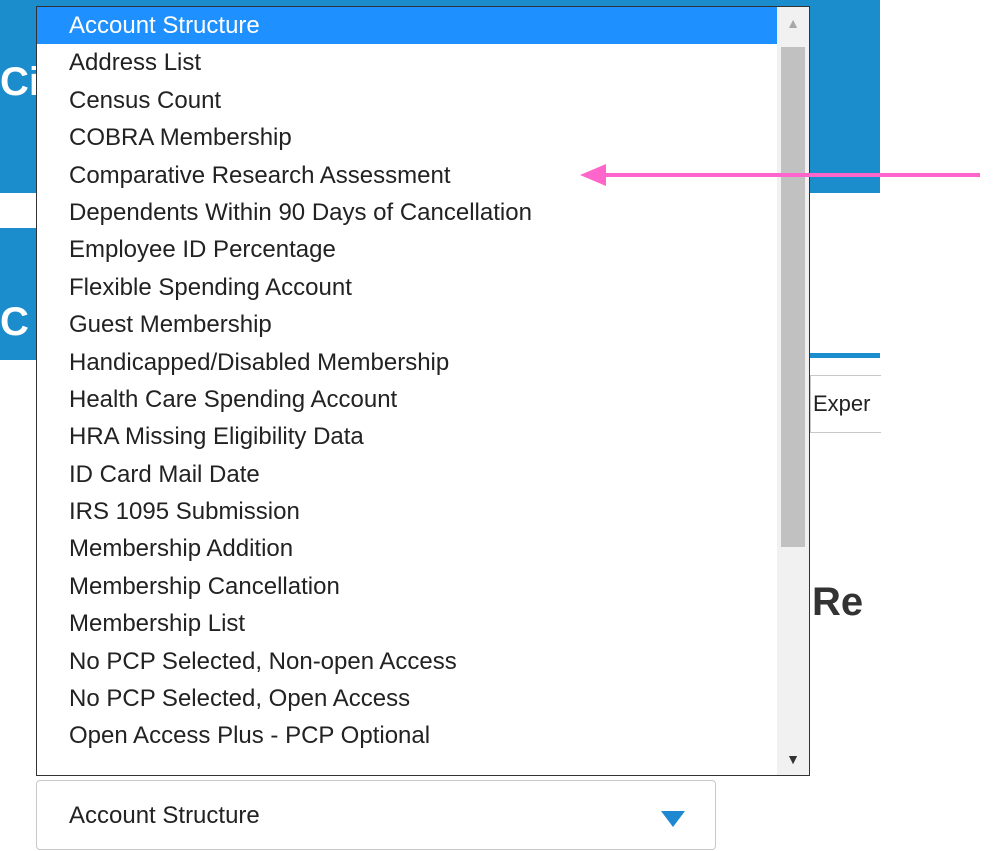 The width and height of the screenshot is (1006, 851). What do you see at coordinates (407, 324) in the screenshot?
I see `dropdown-option: Guest Membership` at bounding box center [407, 324].